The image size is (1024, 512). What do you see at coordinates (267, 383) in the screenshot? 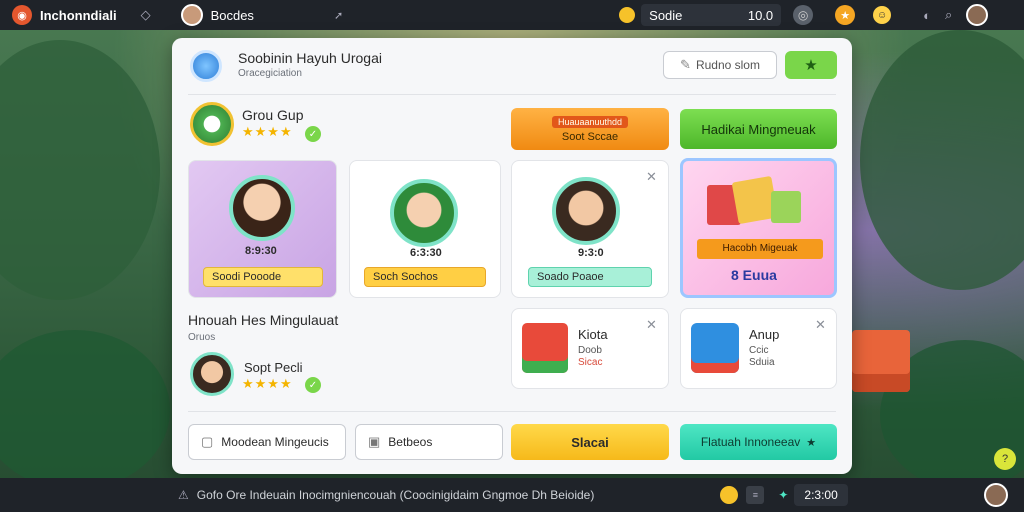
I see `user-rating: ★★★★` at bounding box center [267, 383].